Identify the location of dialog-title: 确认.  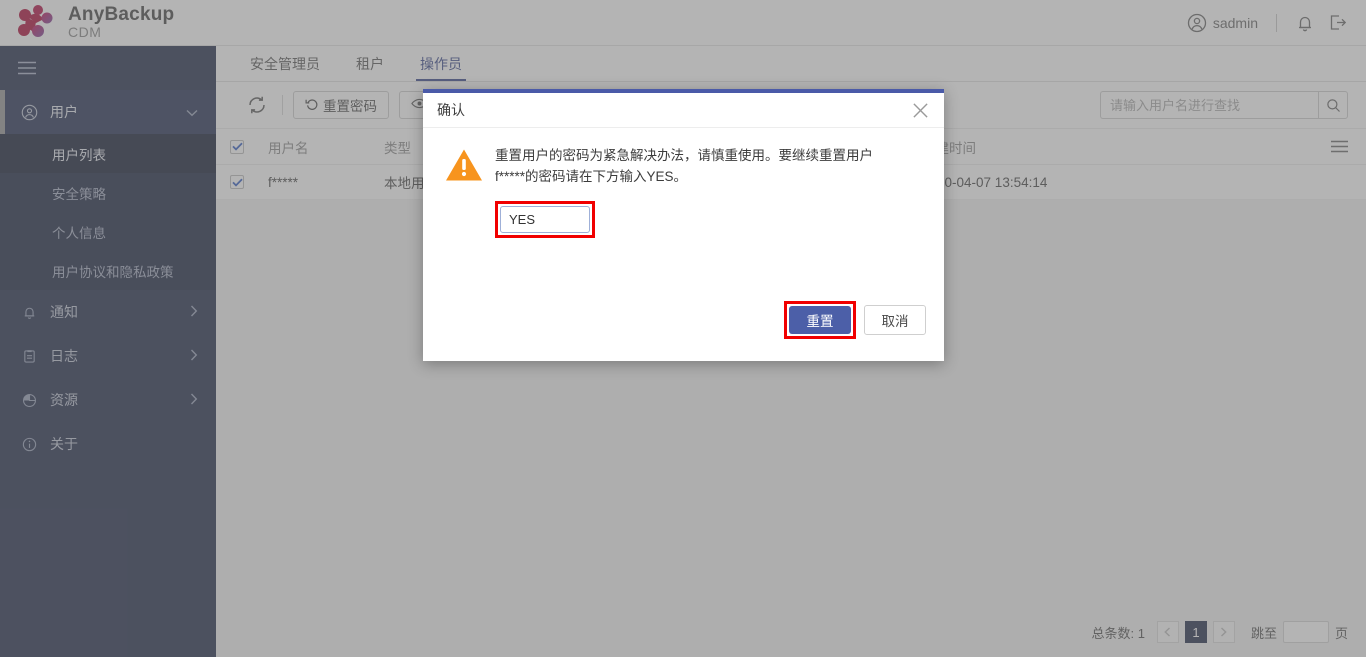
(451, 110).